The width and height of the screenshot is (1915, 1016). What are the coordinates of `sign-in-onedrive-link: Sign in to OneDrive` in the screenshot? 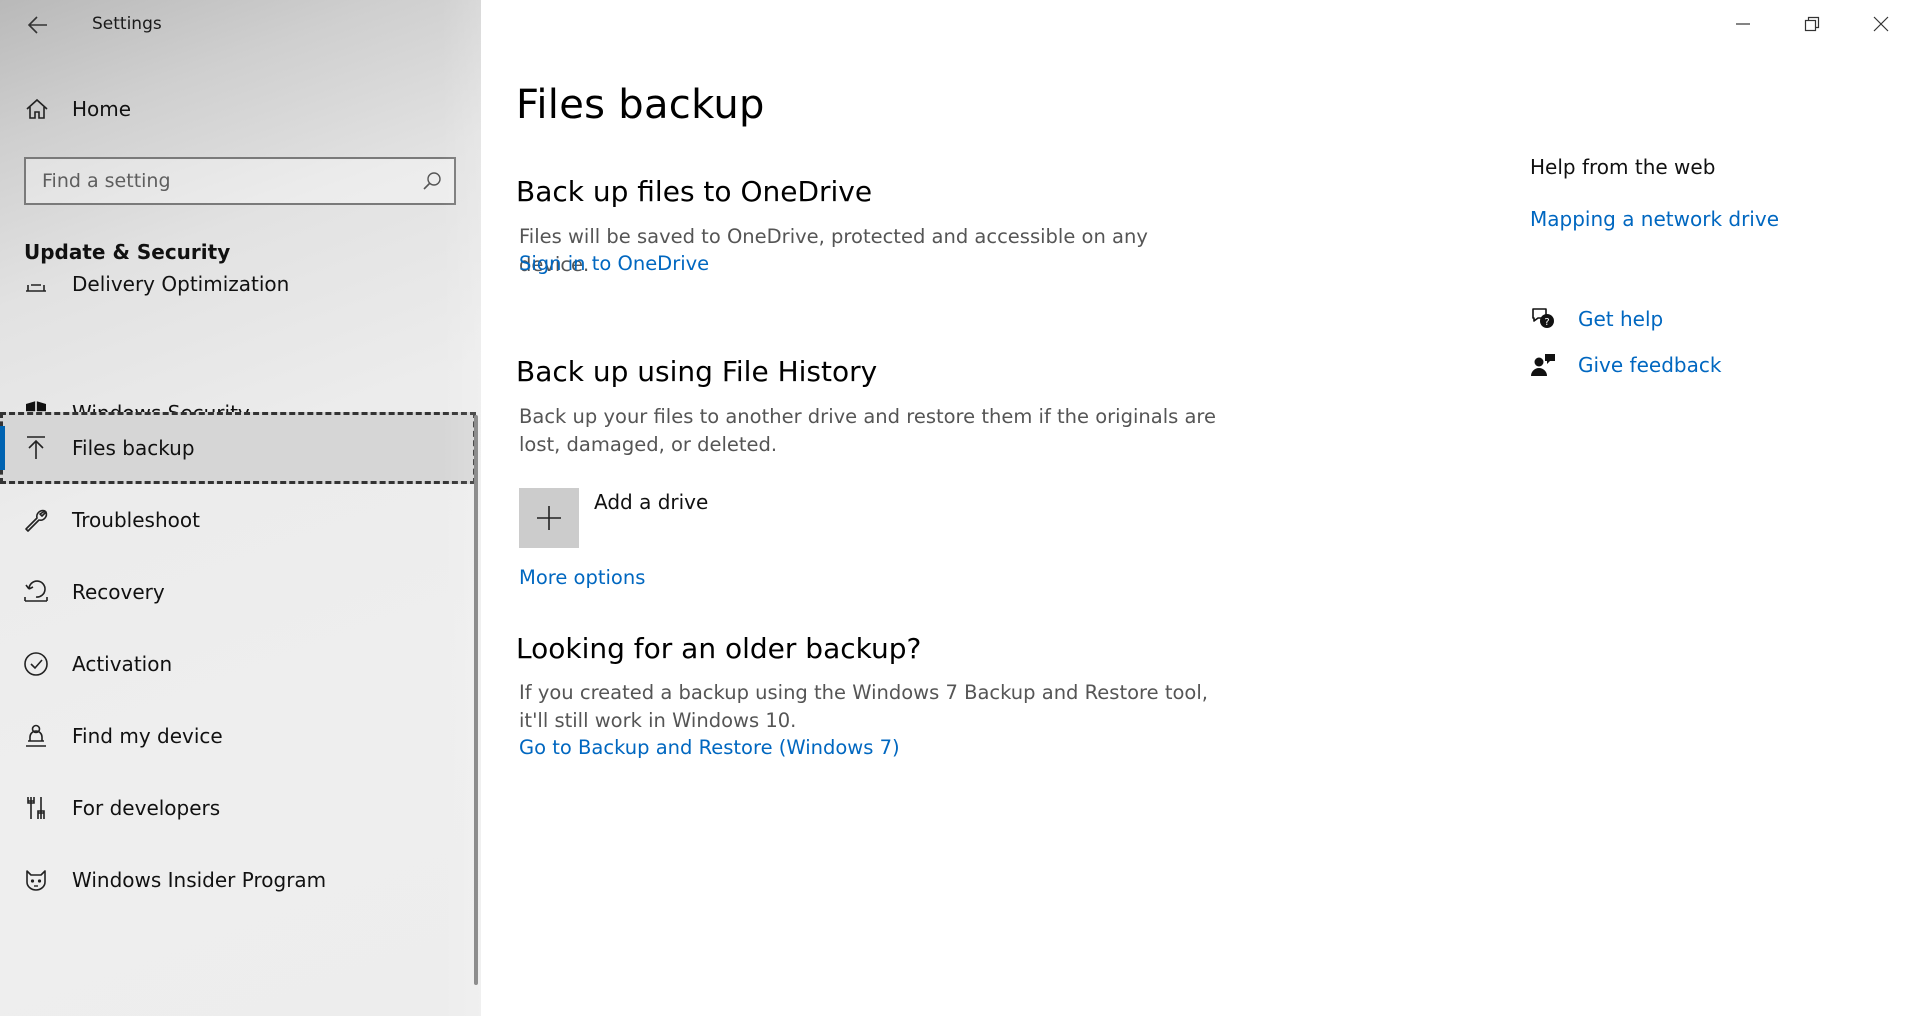 It's located at (614, 263).